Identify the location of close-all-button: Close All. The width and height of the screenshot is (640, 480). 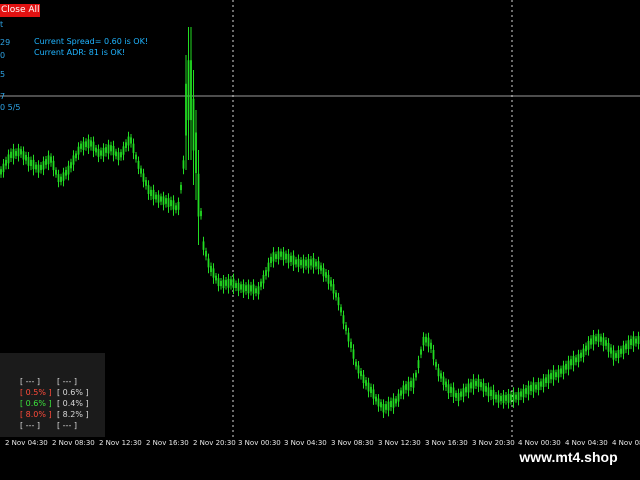
(20, 10).